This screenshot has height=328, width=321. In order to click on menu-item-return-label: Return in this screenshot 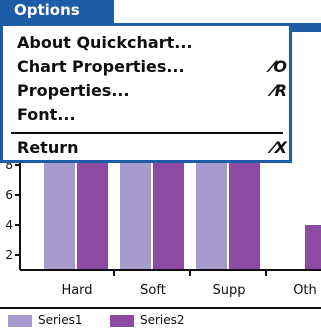, I will do `click(48, 147)`.